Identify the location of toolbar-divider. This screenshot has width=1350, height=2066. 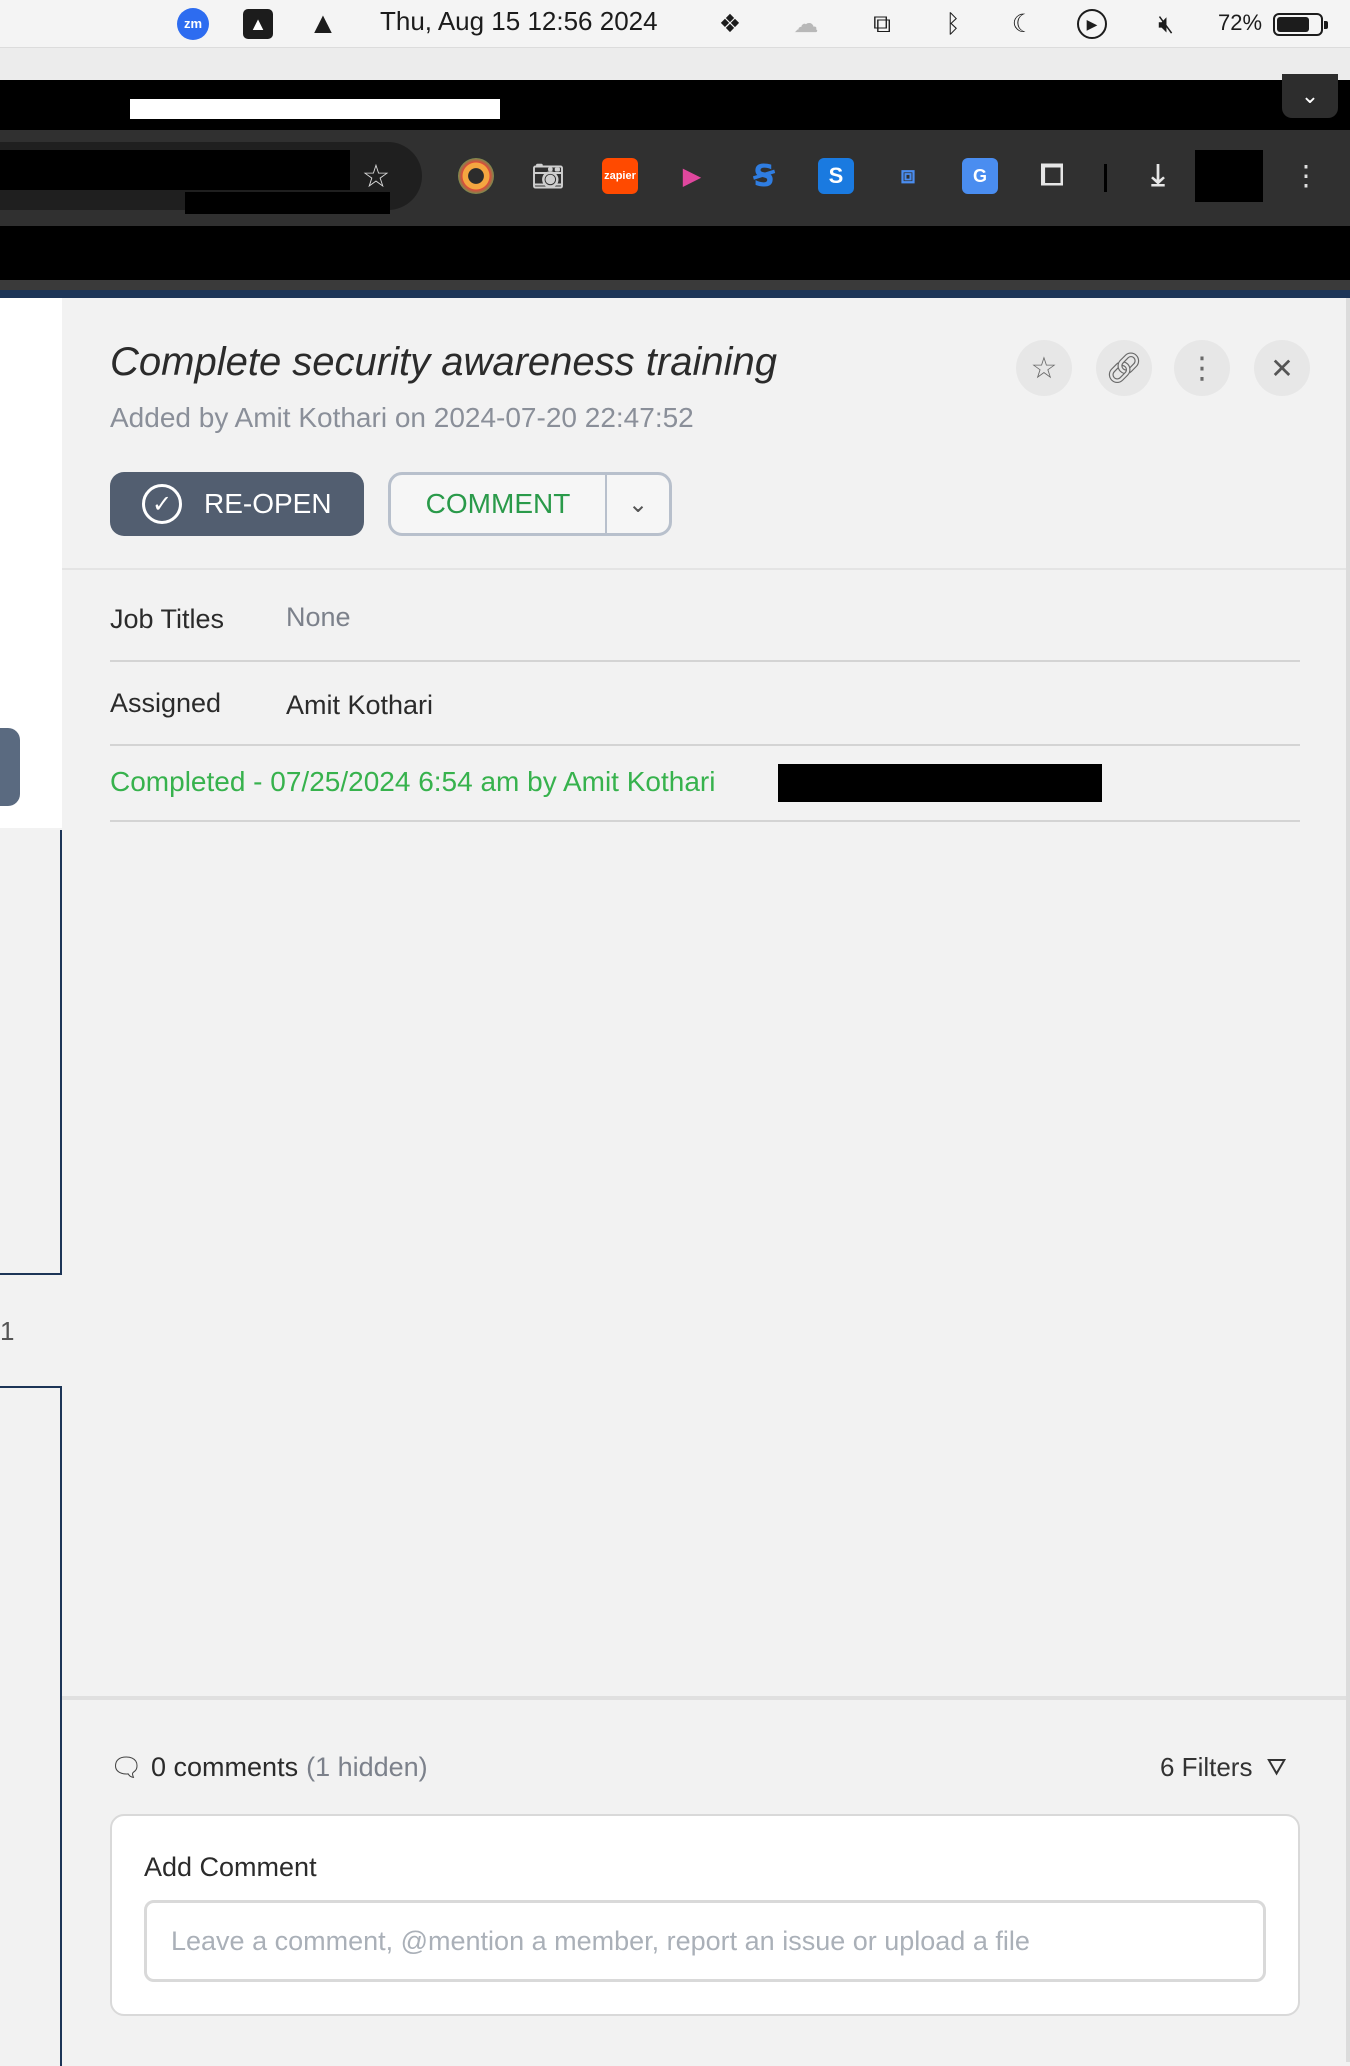
(1105, 178).